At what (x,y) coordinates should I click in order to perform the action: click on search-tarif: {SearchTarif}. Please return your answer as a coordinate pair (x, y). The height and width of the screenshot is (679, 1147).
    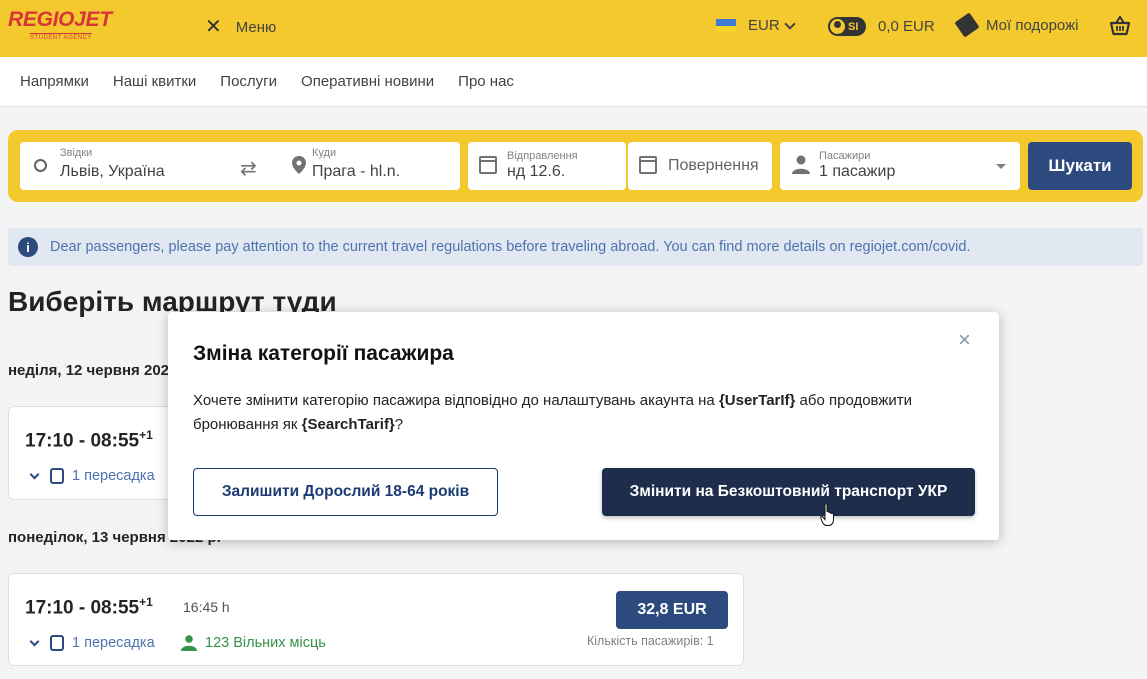
    Looking at the image, I should click on (348, 424).